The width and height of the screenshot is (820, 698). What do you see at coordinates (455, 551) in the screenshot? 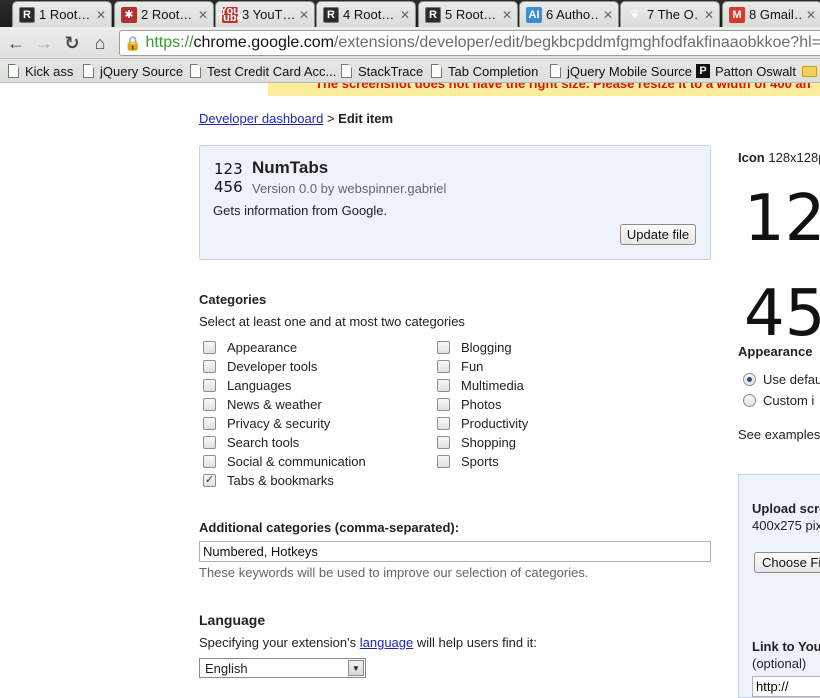
I see `additional-categories-input` at bounding box center [455, 551].